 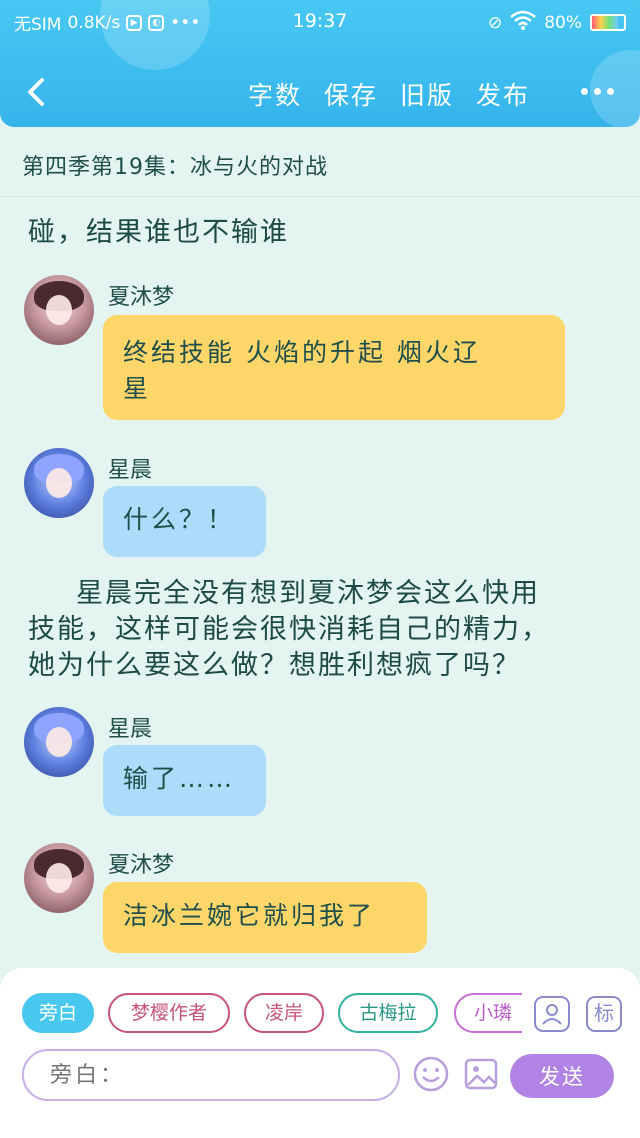 I want to click on message-line: 终结技能 火焰的升起 烟火辽, so click(x=302, y=352).